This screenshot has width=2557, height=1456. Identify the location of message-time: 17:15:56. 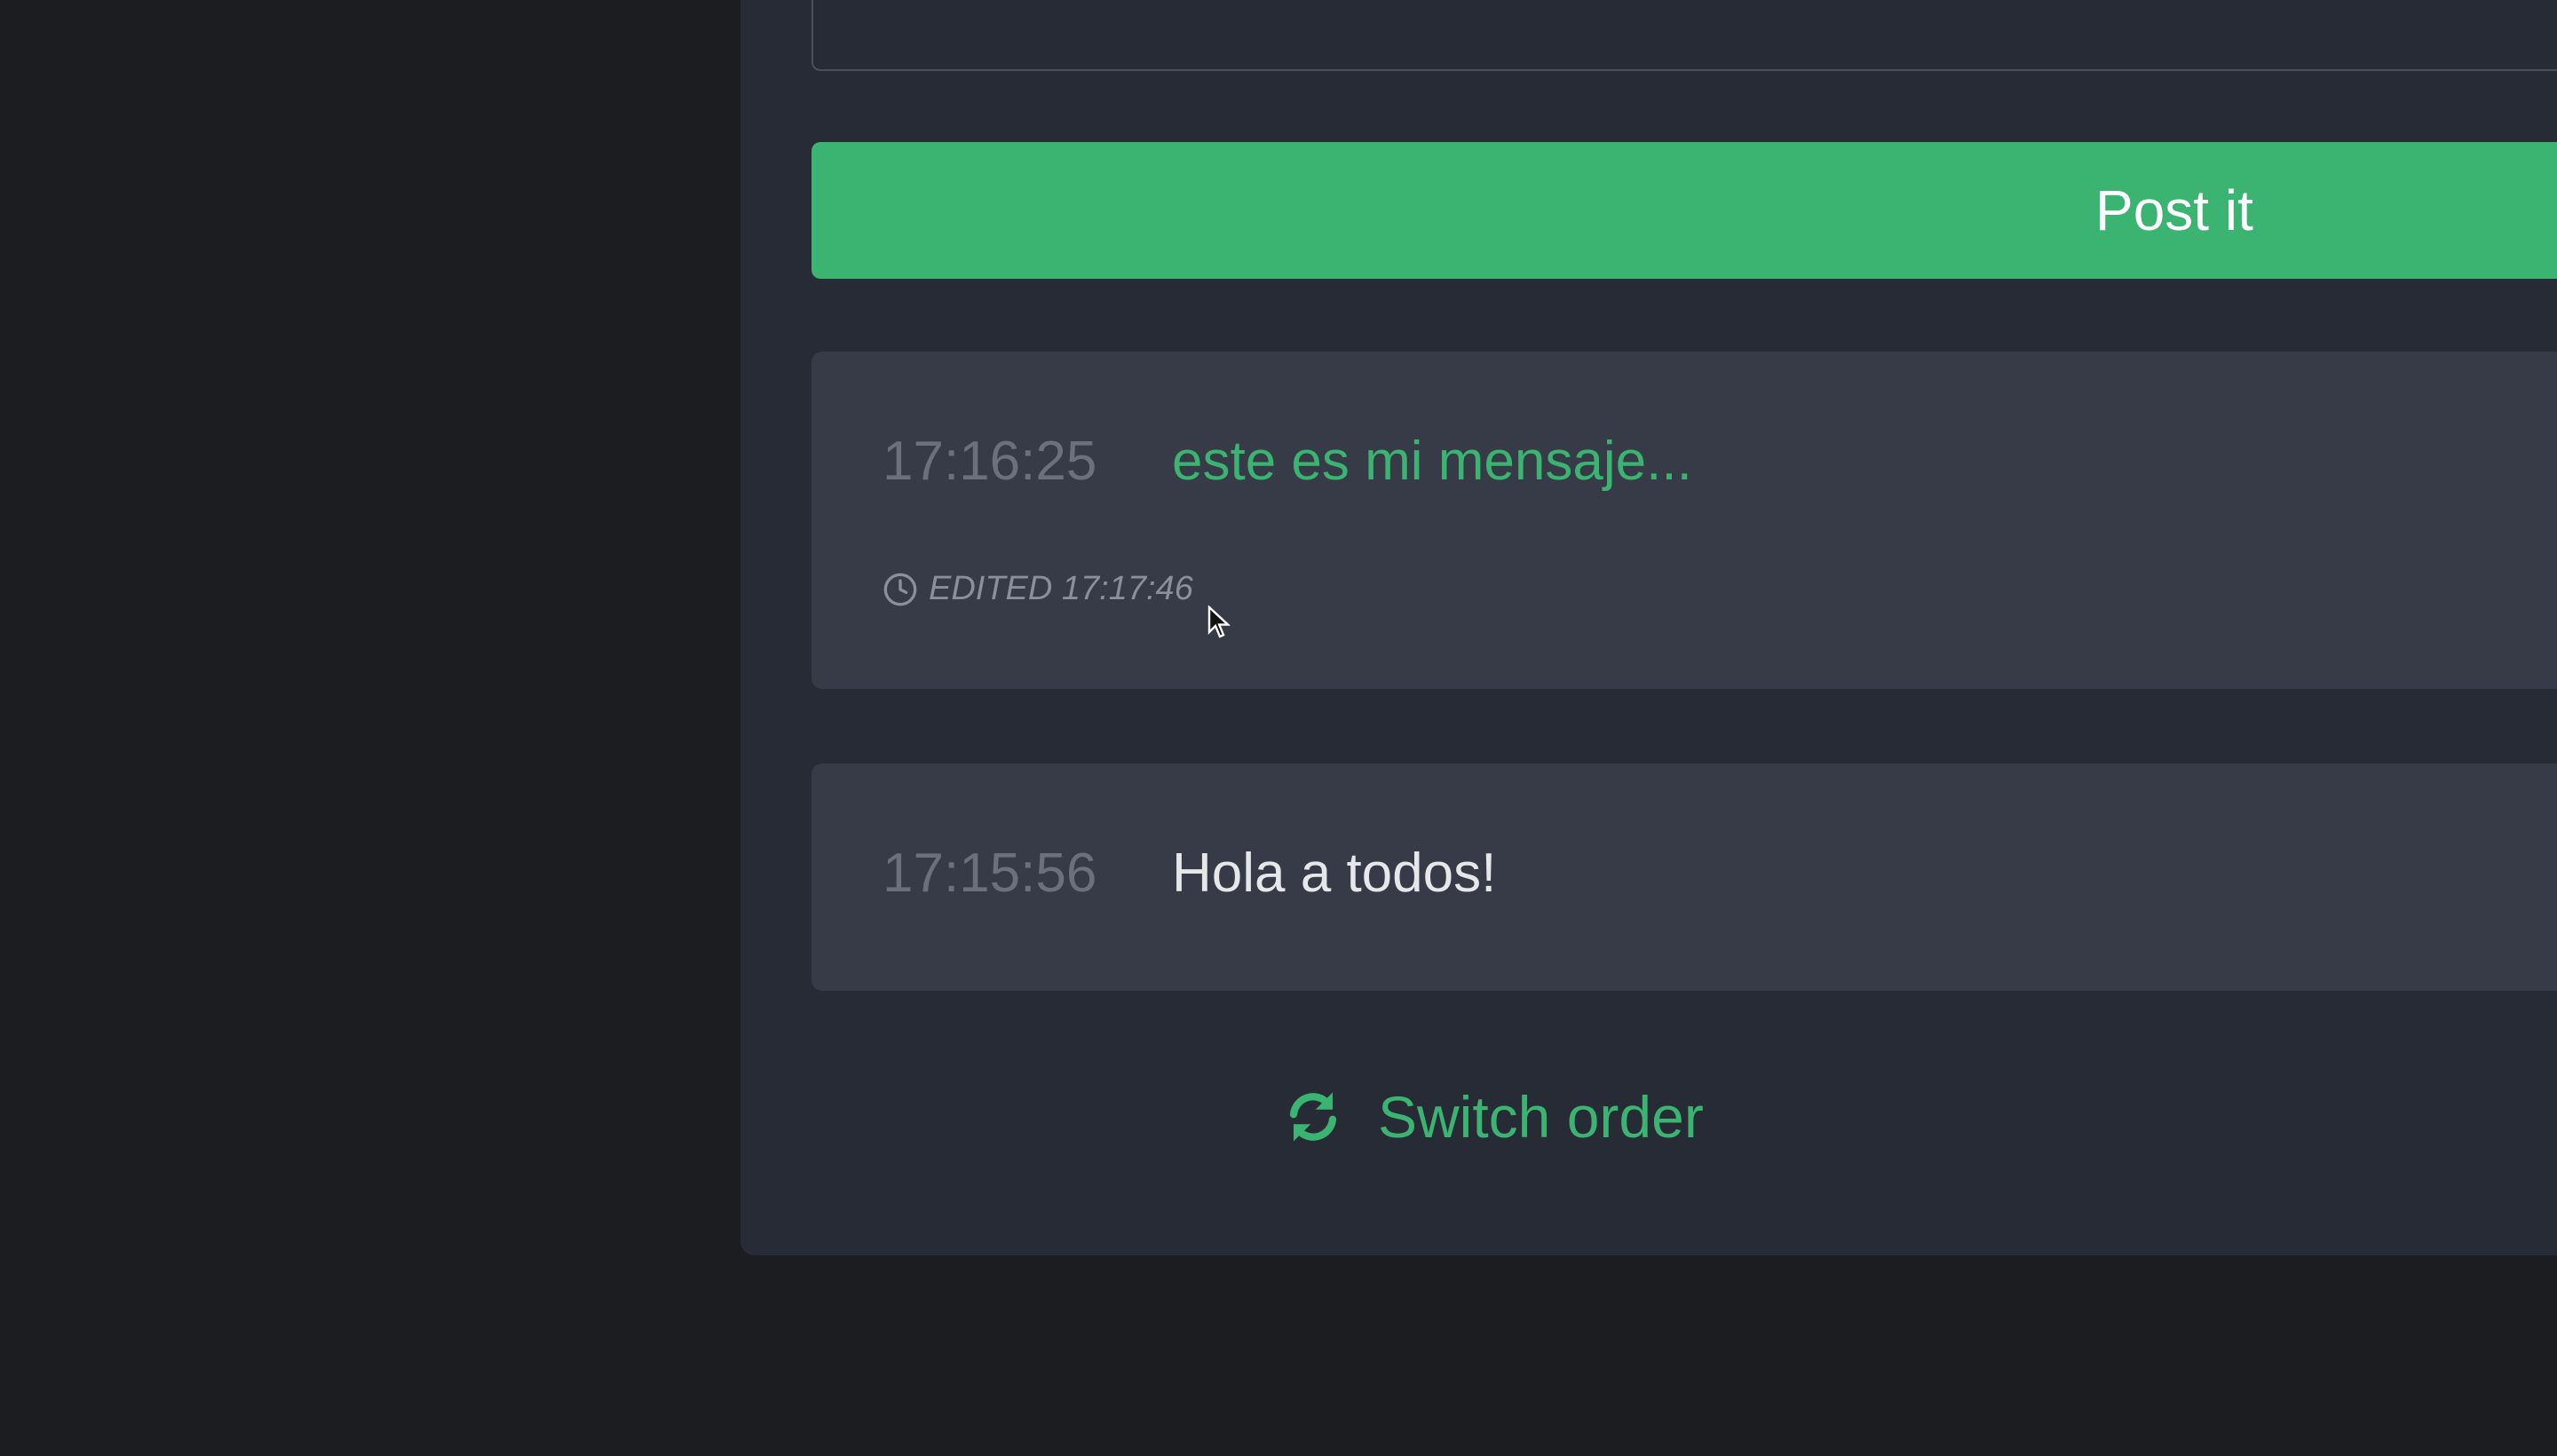
(990, 873).